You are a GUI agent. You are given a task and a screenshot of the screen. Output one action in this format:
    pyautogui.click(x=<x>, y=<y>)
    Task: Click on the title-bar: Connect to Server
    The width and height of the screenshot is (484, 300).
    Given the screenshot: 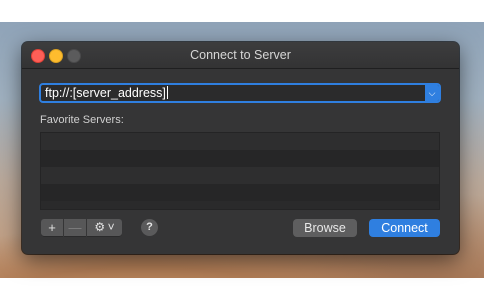 What is the action you would take?
    pyautogui.click(x=240, y=55)
    